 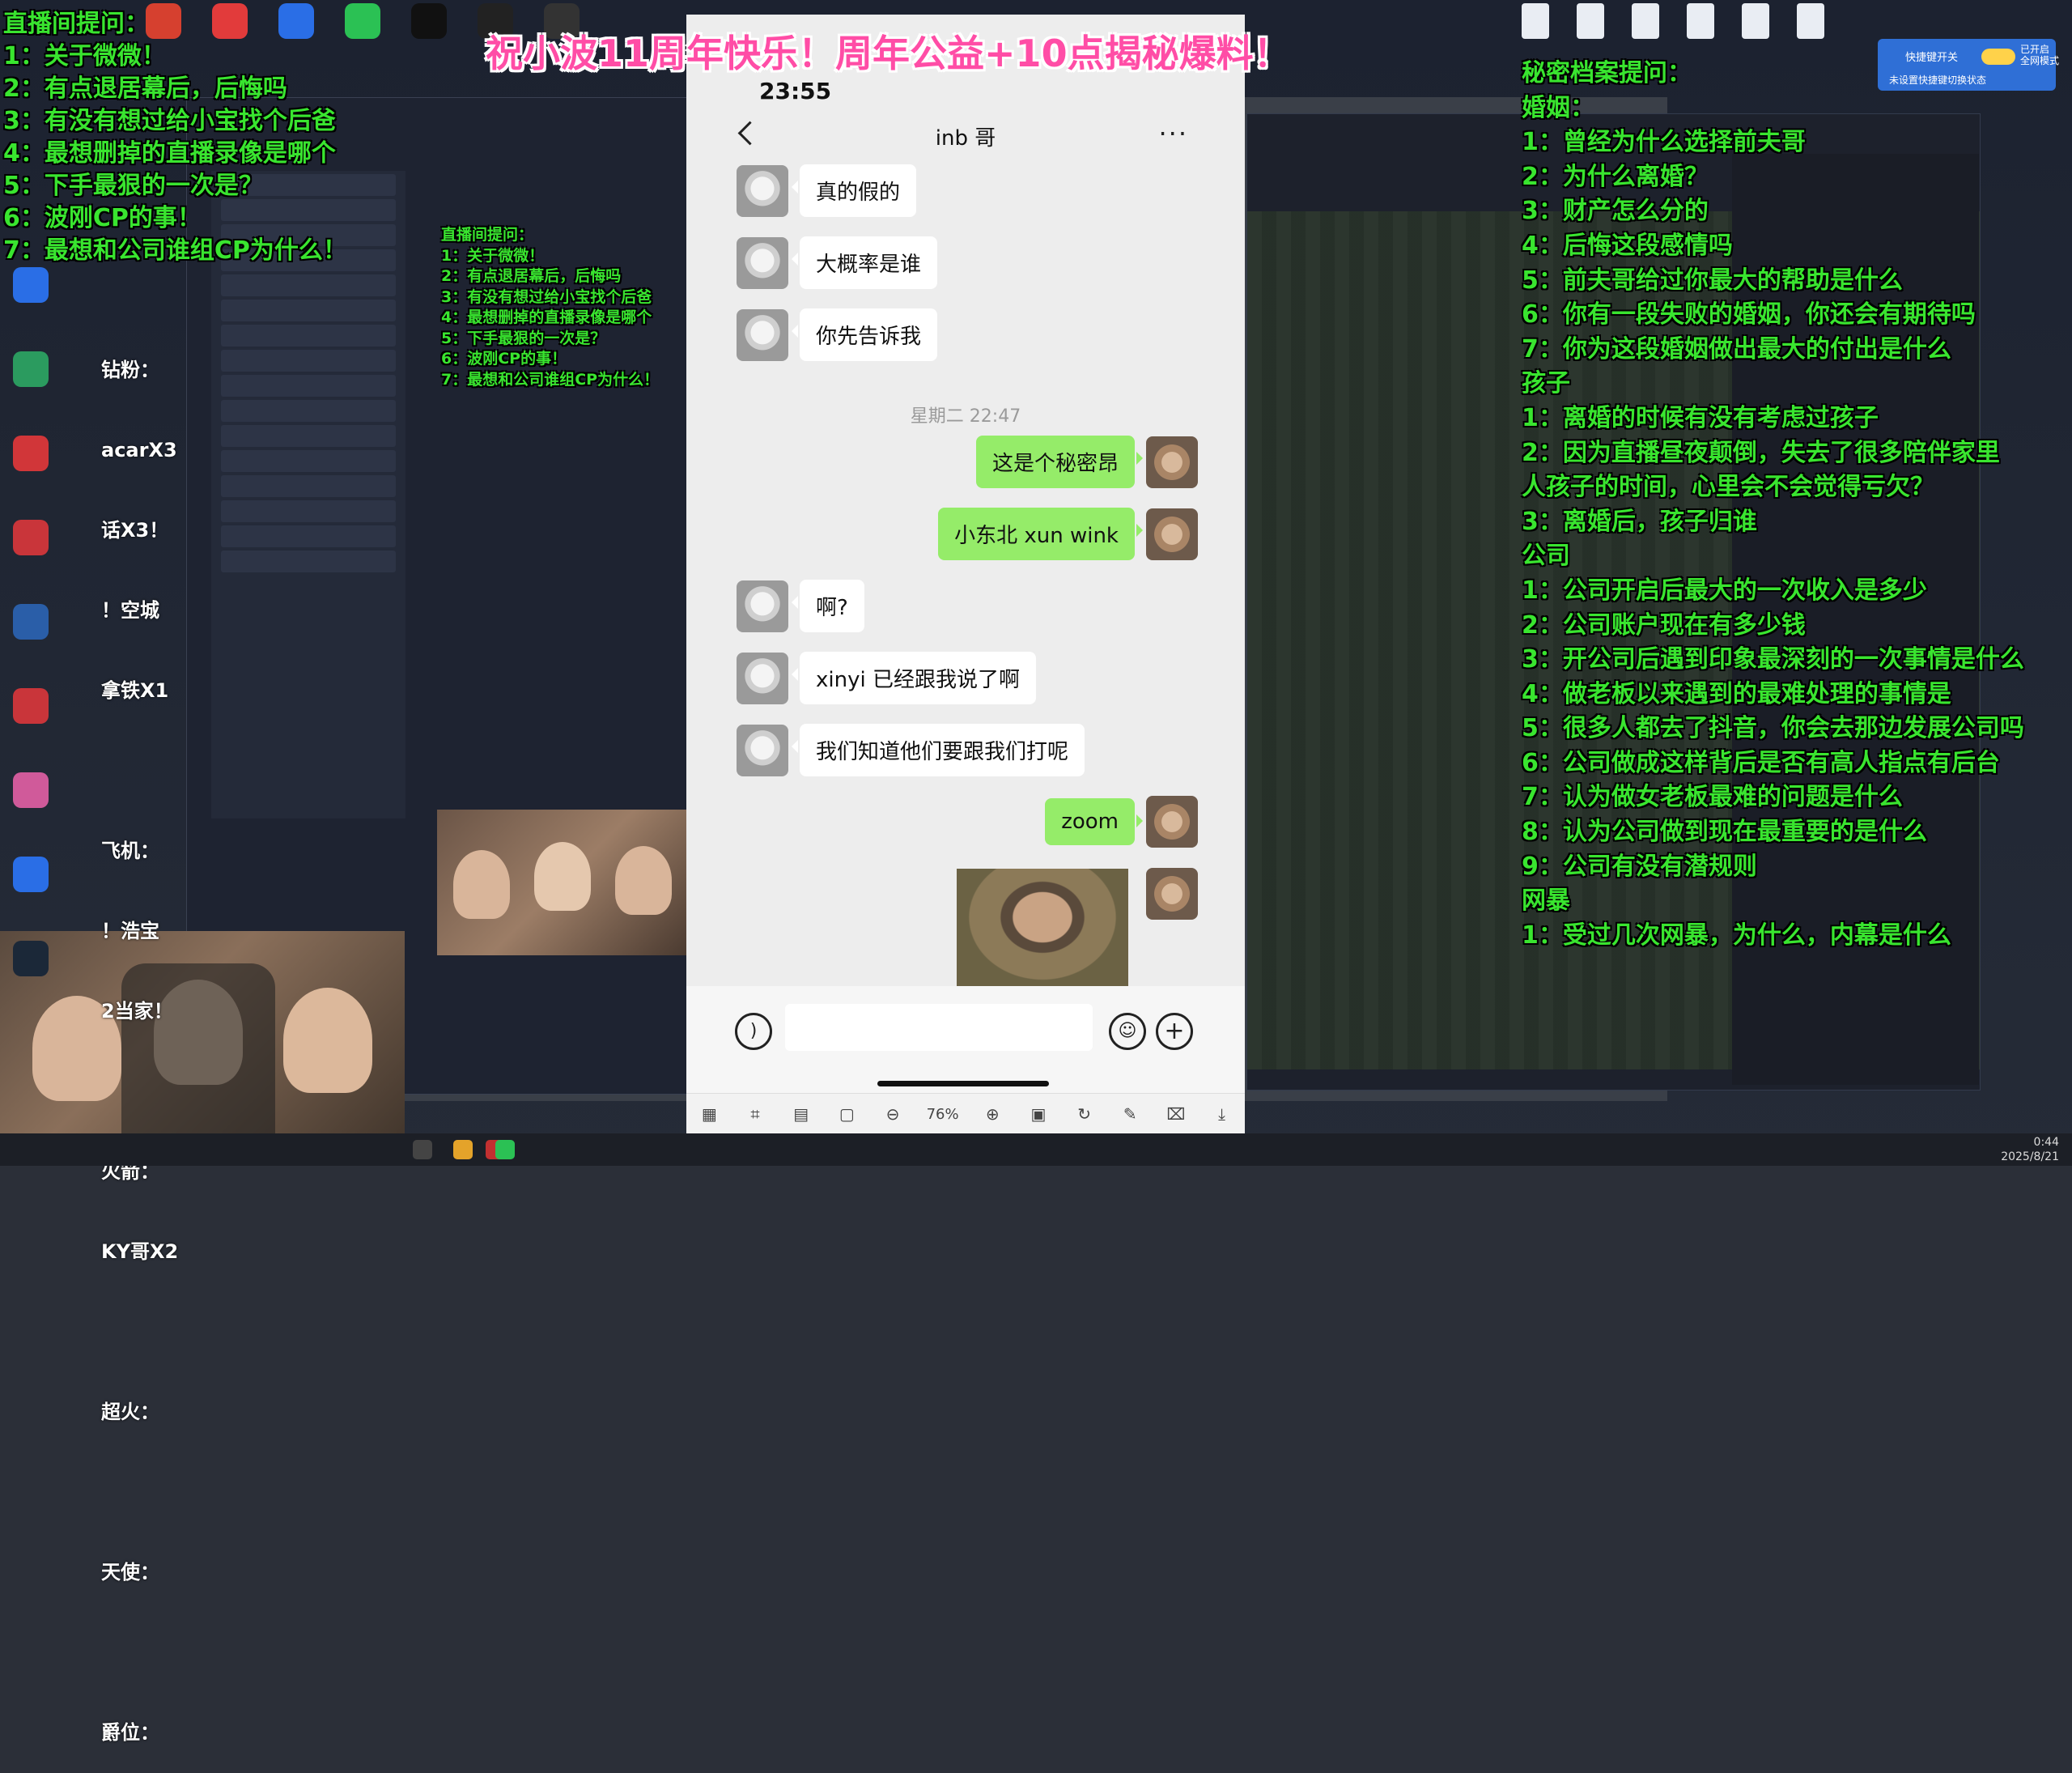 What do you see at coordinates (1736, 349) in the screenshot?
I see `overlay-line: 7：你为这段婚姻做出最大的付出是什么` at bounding box center [1736, 349].